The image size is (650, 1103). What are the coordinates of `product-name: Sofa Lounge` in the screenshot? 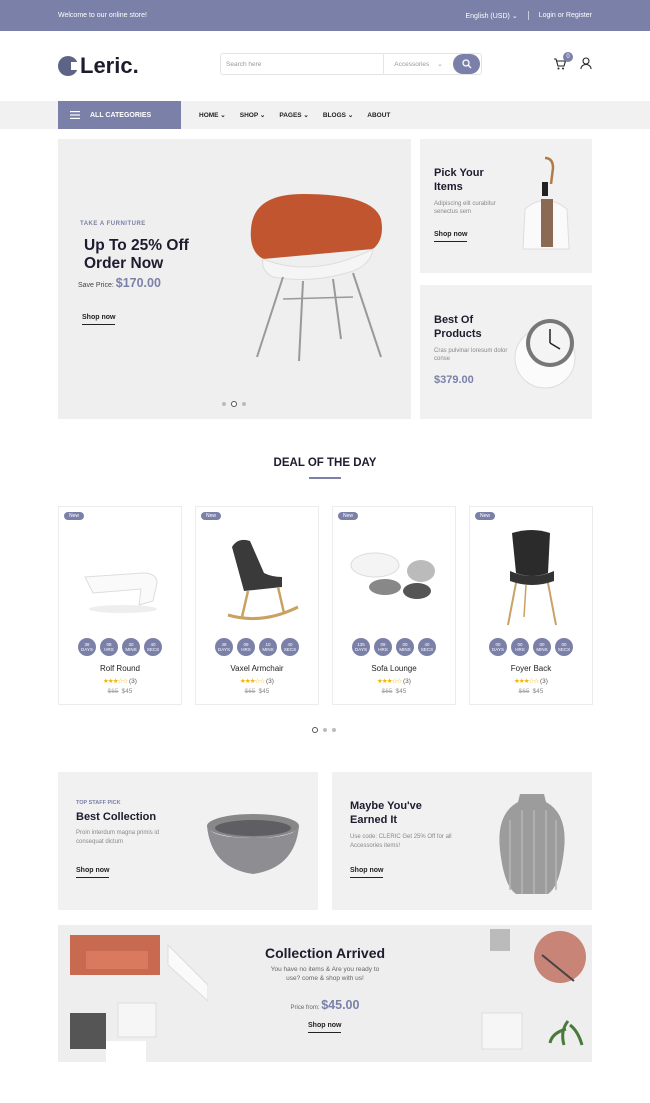 It's located at (394, 668).